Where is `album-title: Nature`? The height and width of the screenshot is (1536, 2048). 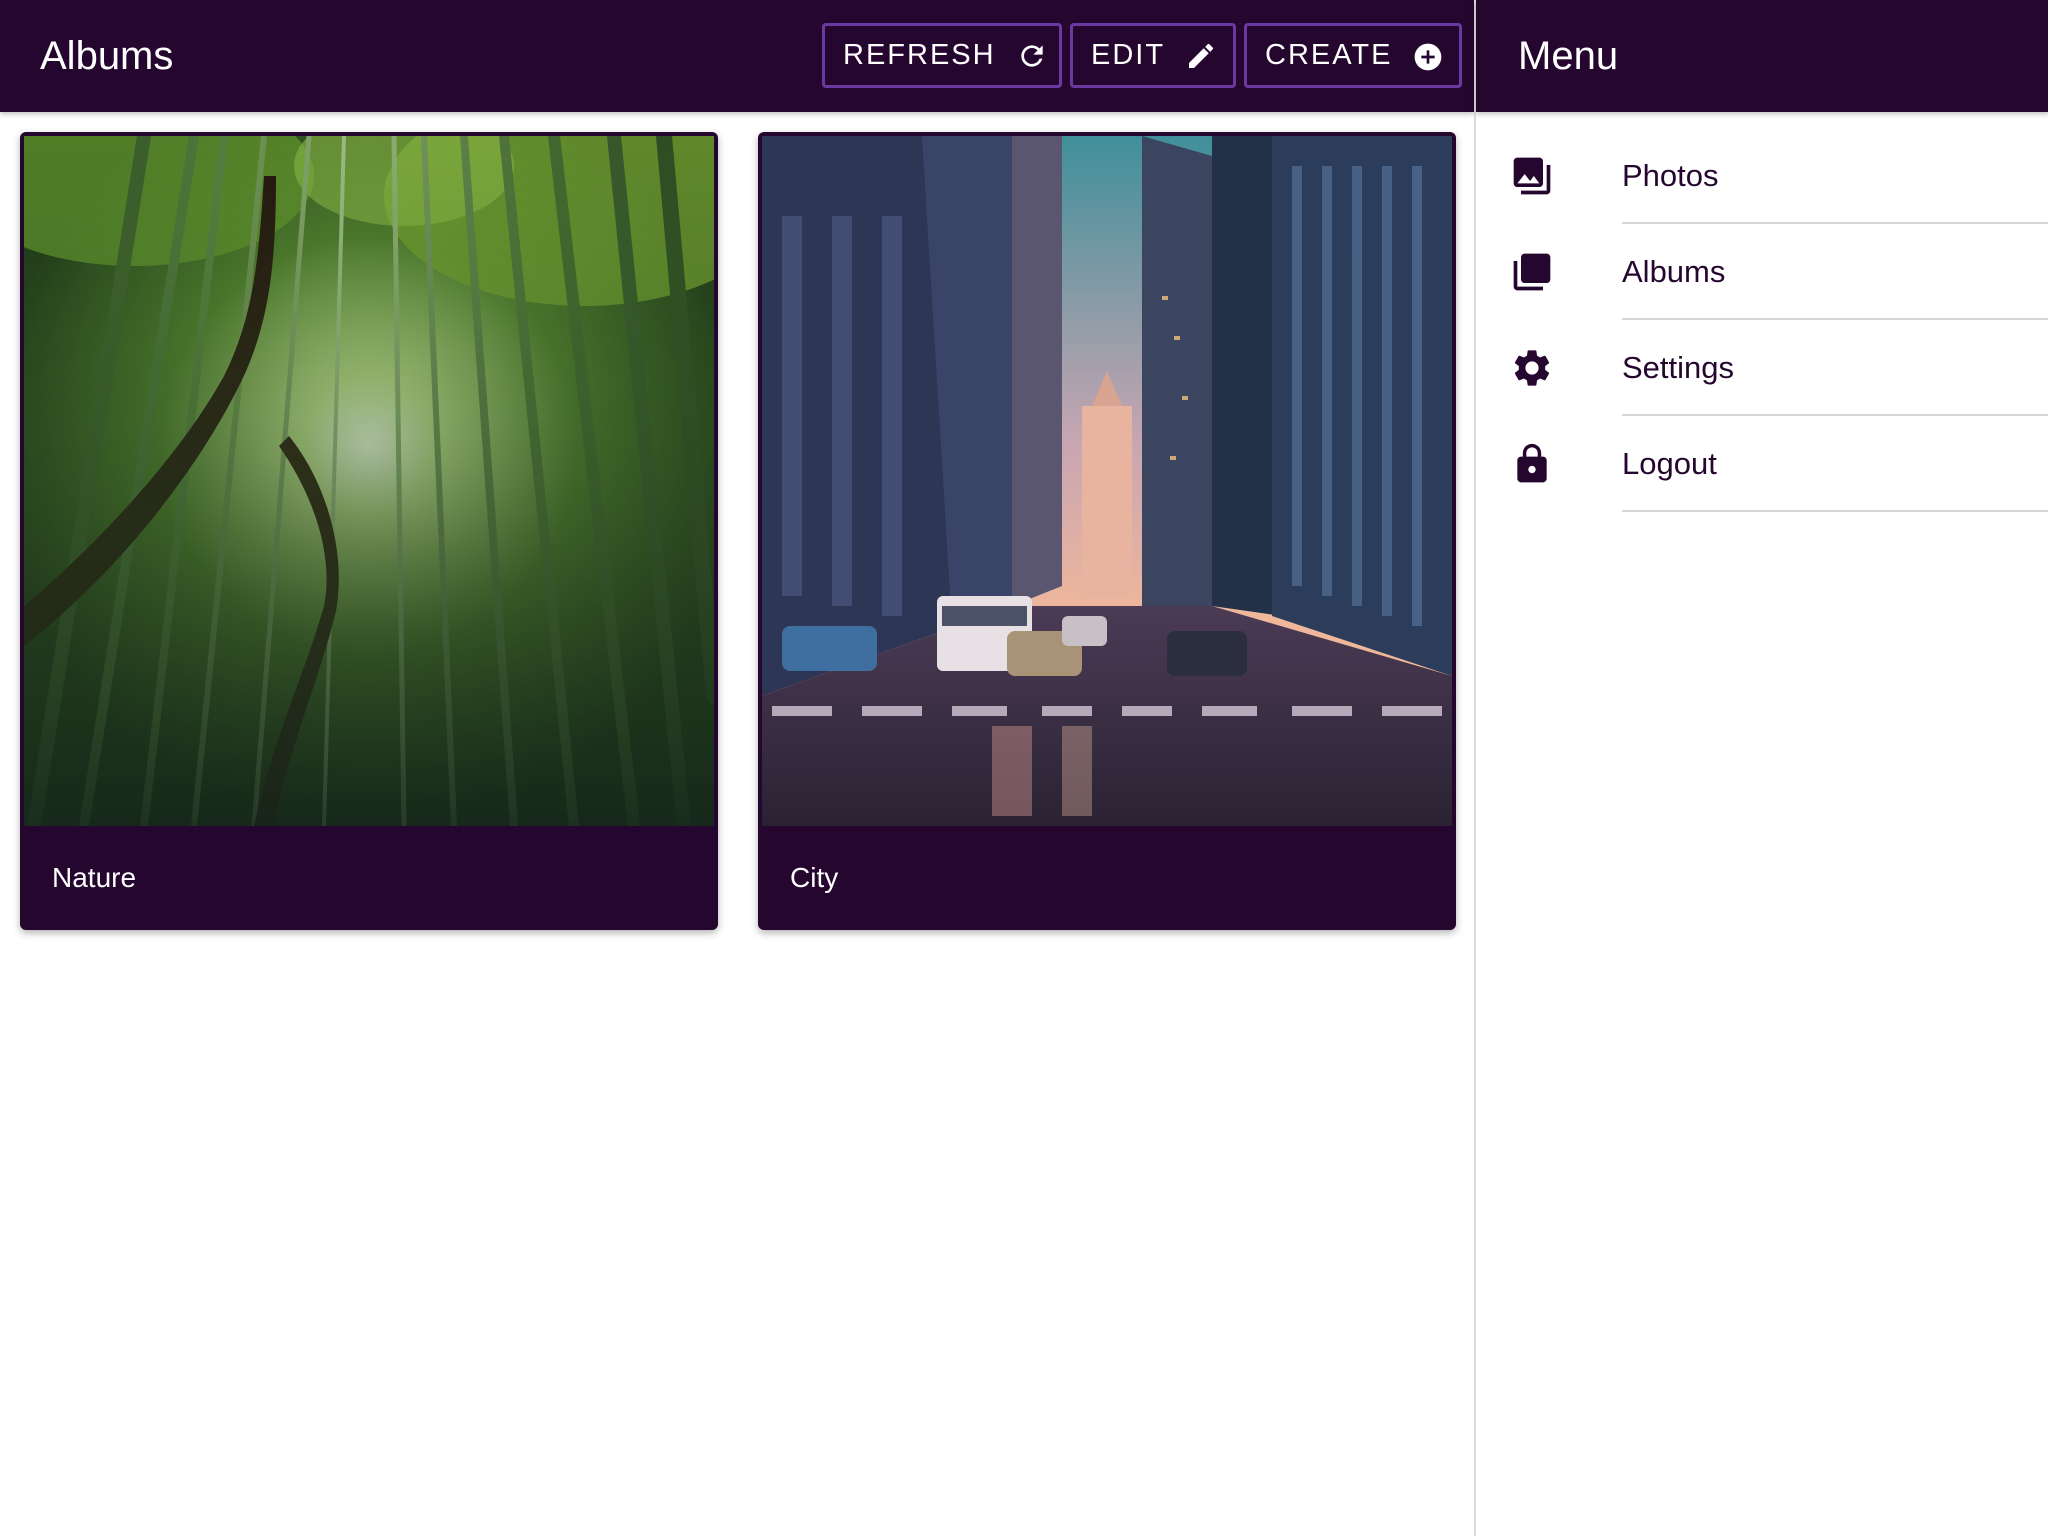 album-title: Nature is located at coordinates (94, 877).